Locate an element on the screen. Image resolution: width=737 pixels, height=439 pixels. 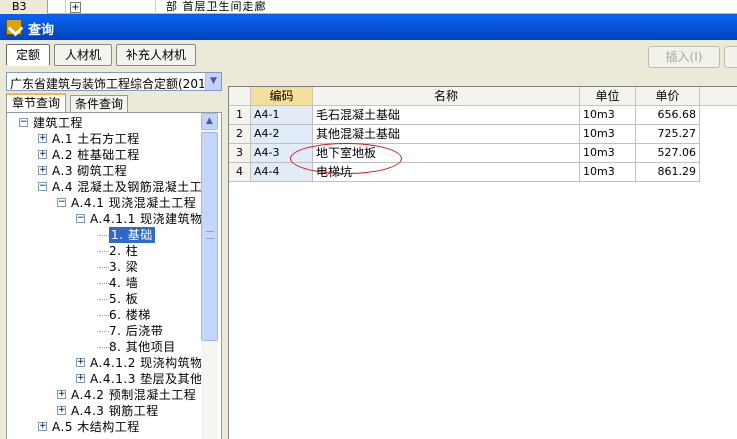
tree-node-label: A.4.2 预制混凝土工程 is located at coordinates (133, 395).